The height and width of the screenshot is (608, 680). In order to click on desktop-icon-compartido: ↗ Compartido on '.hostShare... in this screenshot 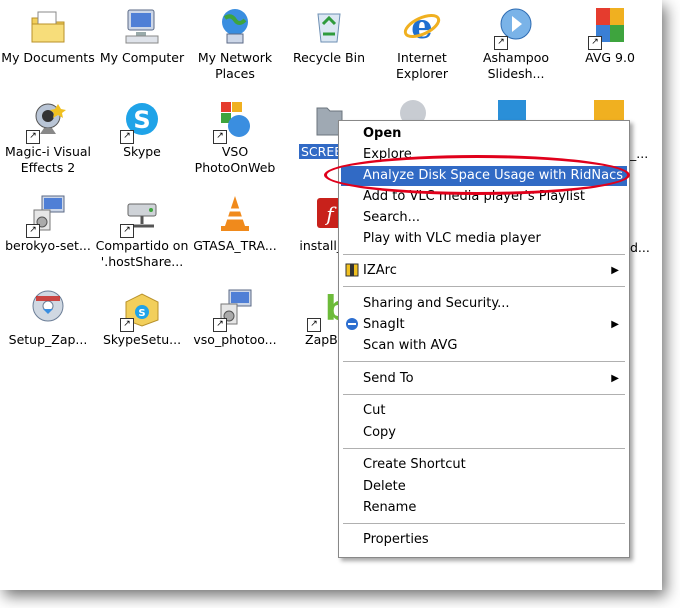, I will do `click(142, 232)`.